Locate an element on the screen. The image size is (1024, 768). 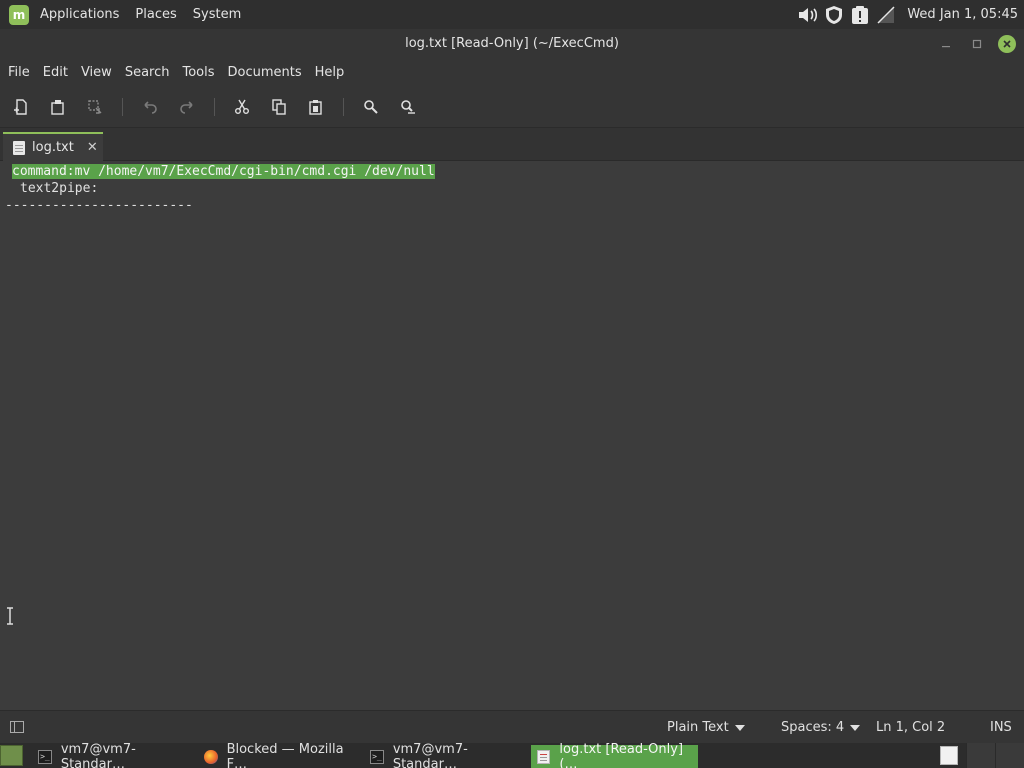
system-tray: Wed Jan 1, 05:45 is located at coordinates (909, 14).